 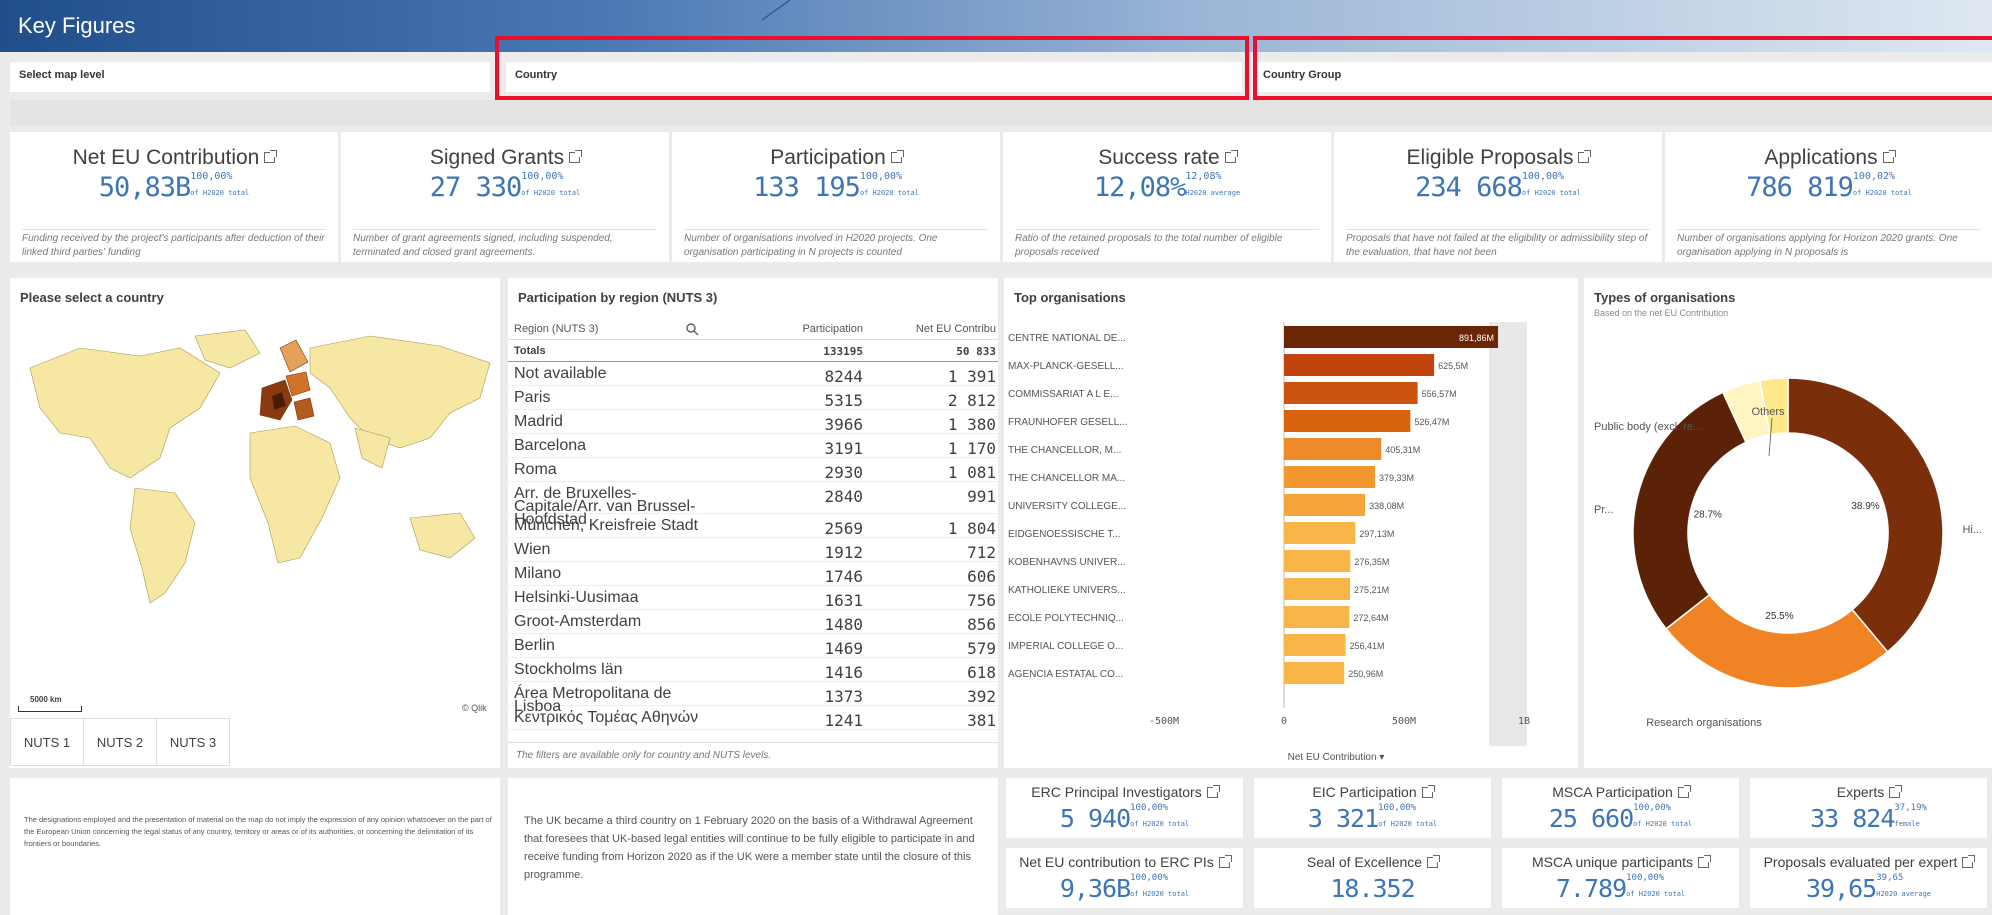 What do you see at coordinates (753, 670) in the screenshot?
I see `table-row: Stockholms län 1416 618` at bounding box center [753, 670].